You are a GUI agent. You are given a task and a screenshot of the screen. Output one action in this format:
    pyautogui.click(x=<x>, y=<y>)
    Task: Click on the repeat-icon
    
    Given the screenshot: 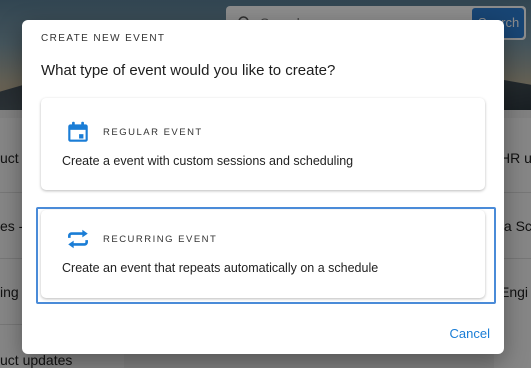 What is the action you would take?
    pyautogui.click(x=78, y=239)
    